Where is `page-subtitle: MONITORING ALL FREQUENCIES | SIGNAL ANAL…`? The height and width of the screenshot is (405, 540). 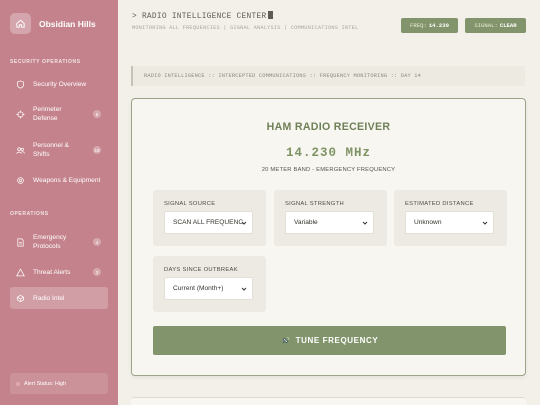
page-subtitle: MONITORING ALL FREQUENCIES | SIGNAL ANAL… is located at coordinates (245, 28).